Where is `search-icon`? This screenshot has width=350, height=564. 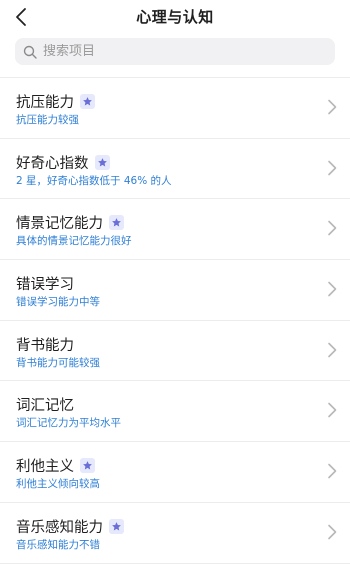
search-icon is located at coordinates (30, 52).